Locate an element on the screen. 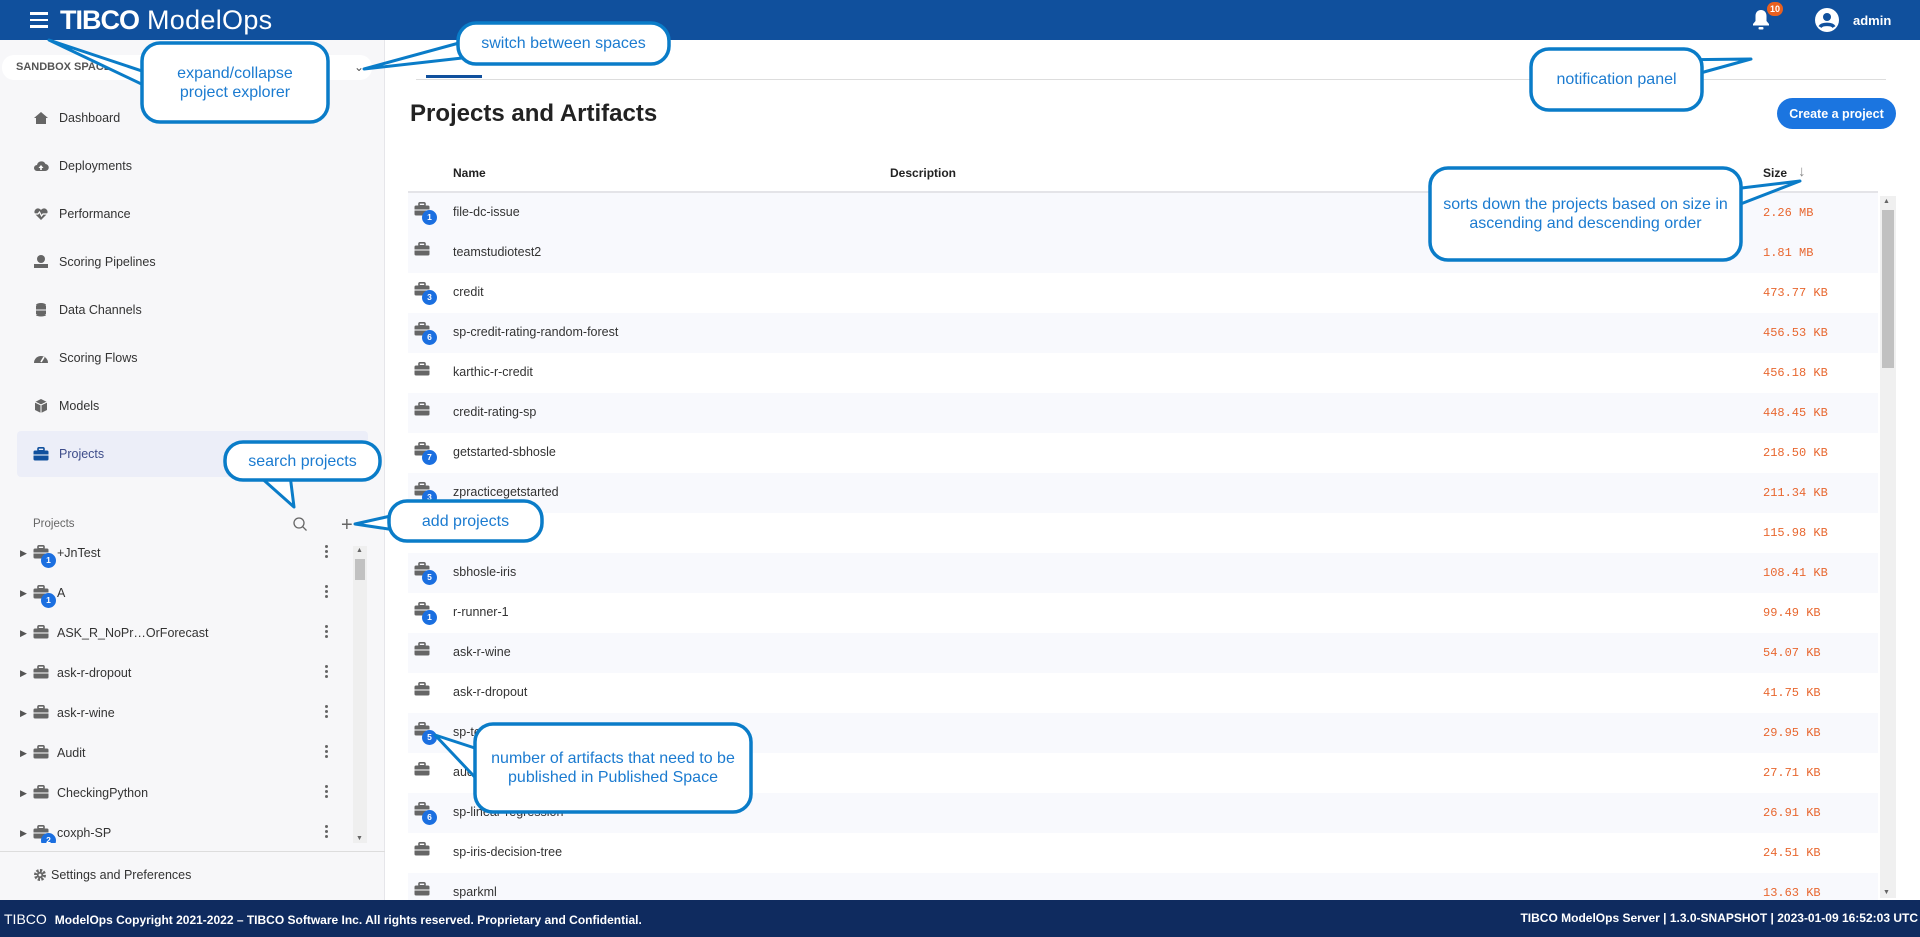 The height and width of the screenshot is (937, 1920). sidebar-item-label: Deployments is located at coordinates (95, 166).